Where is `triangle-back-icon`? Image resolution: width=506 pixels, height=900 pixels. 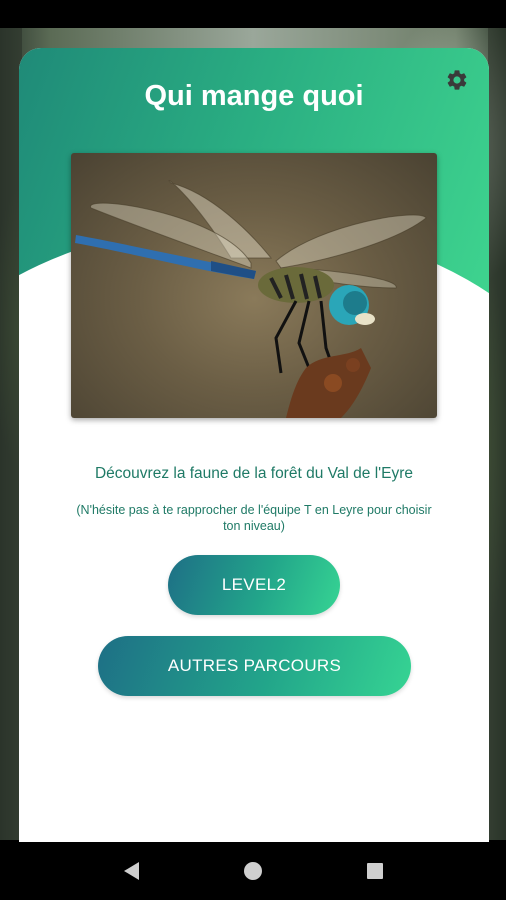
triangle-back-icon is located at coordinates (131, 871).